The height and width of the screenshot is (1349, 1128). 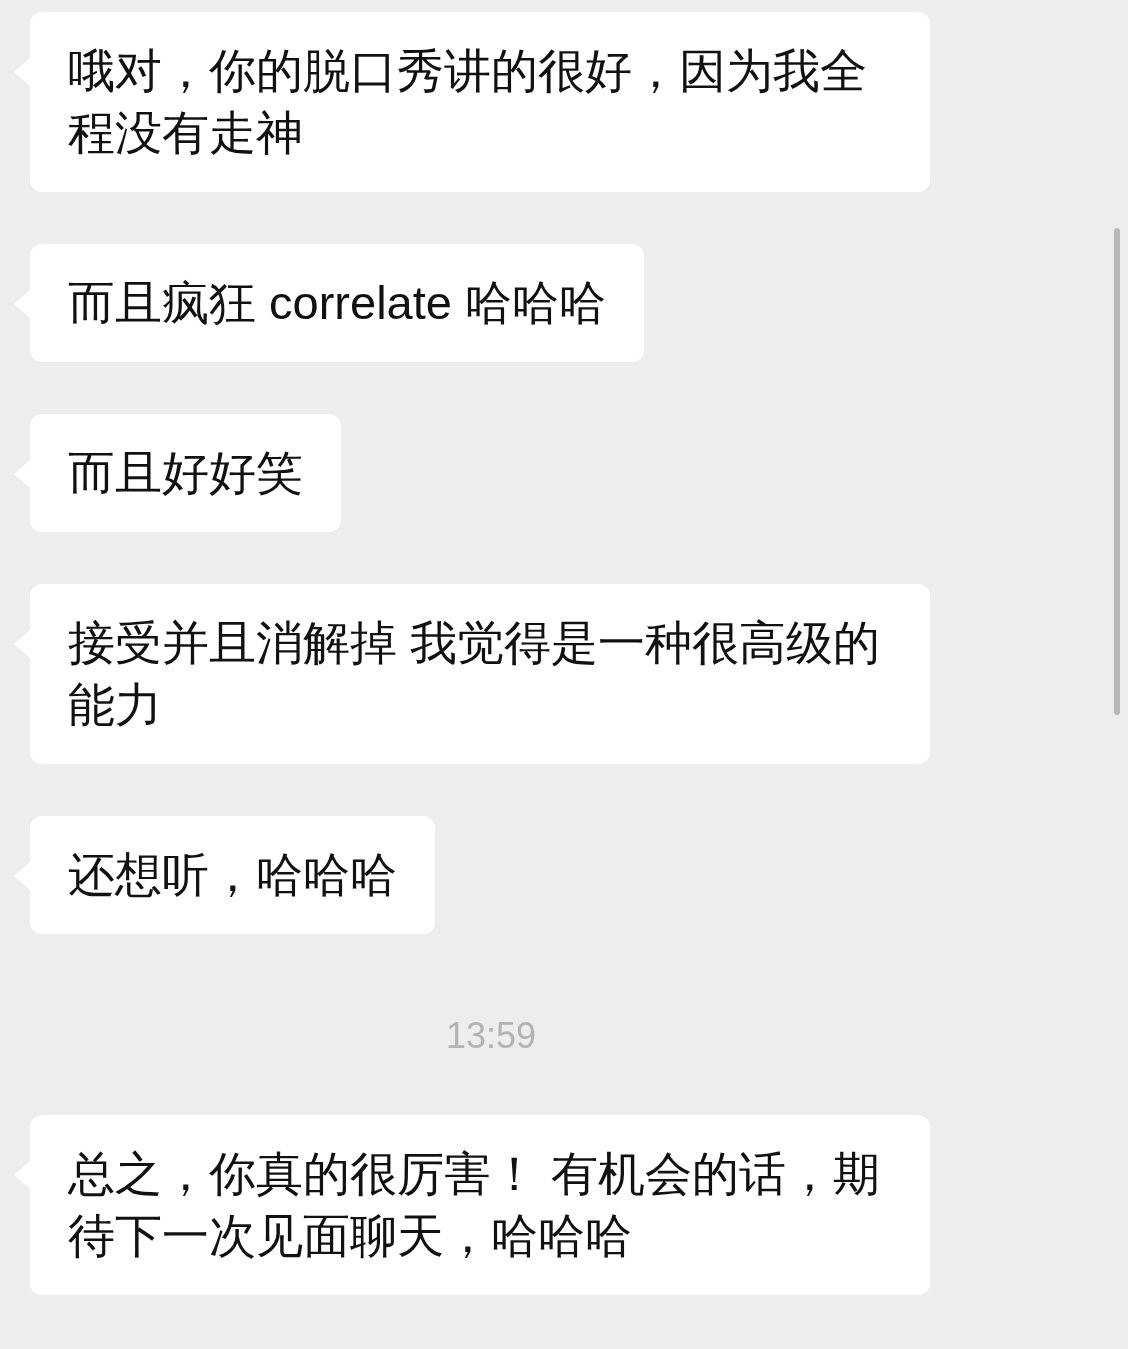 I want to click on scrollbar, so click(x=1117, y=471).